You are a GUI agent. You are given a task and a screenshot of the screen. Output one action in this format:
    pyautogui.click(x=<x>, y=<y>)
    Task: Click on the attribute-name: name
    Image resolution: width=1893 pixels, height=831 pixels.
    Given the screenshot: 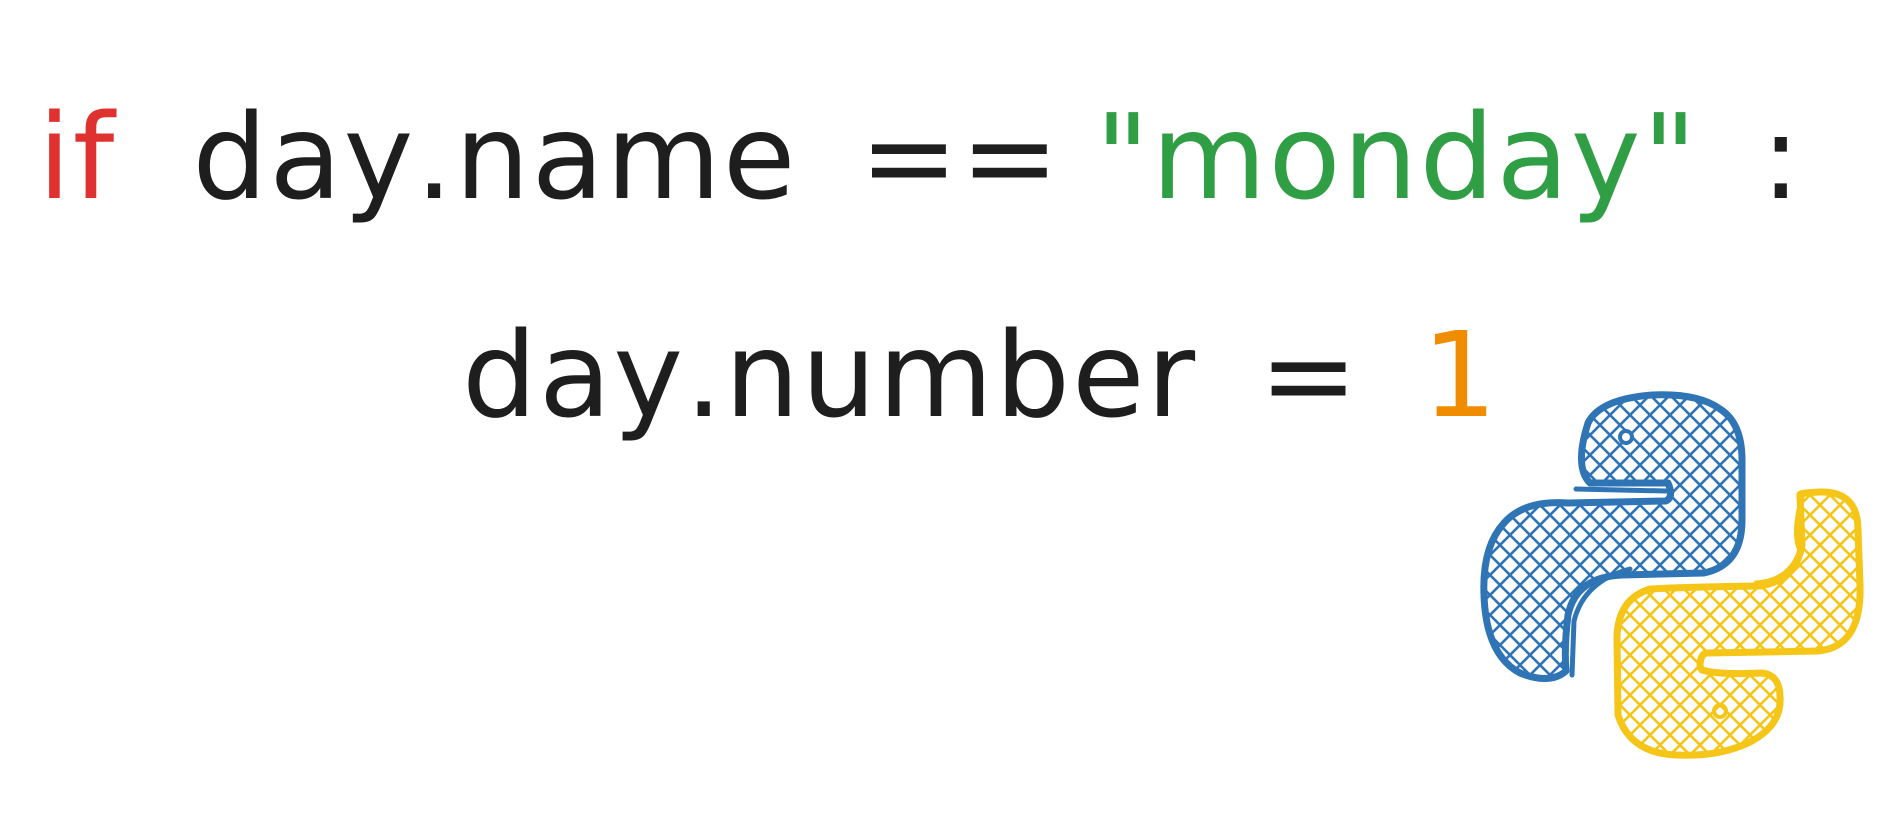 What is the action you would take?
    pyautogui.click(x=626, y=157)
    